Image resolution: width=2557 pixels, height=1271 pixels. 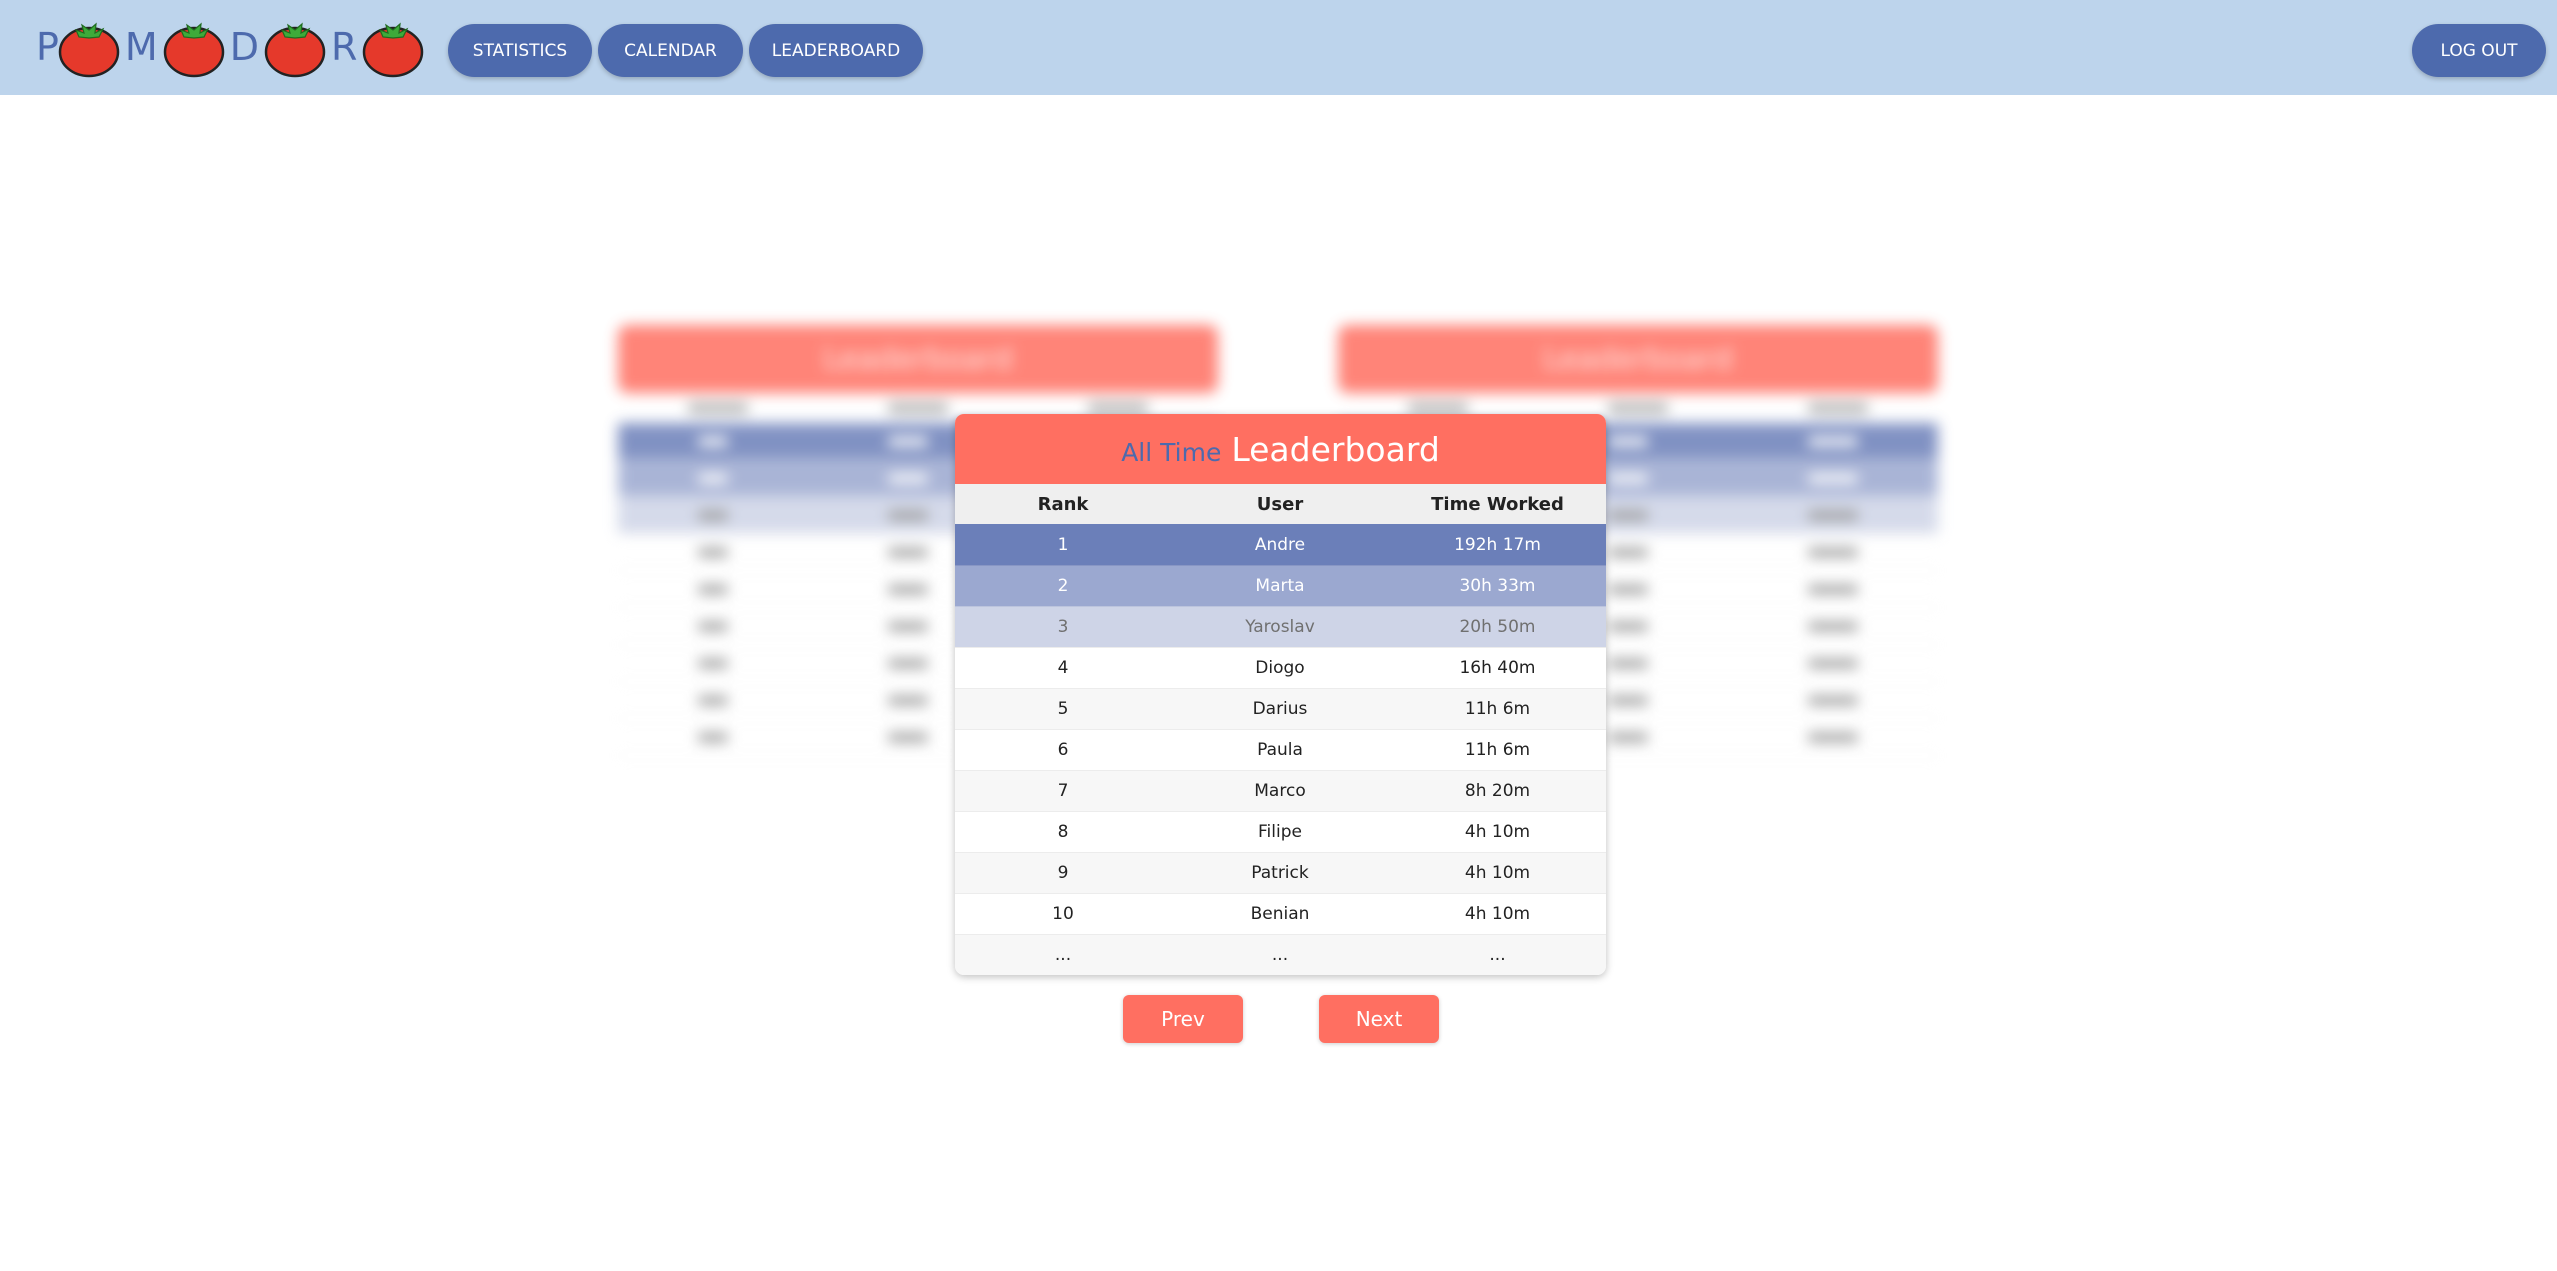 I want to click on logo-letter-m: M, so click(x=141, y=47).